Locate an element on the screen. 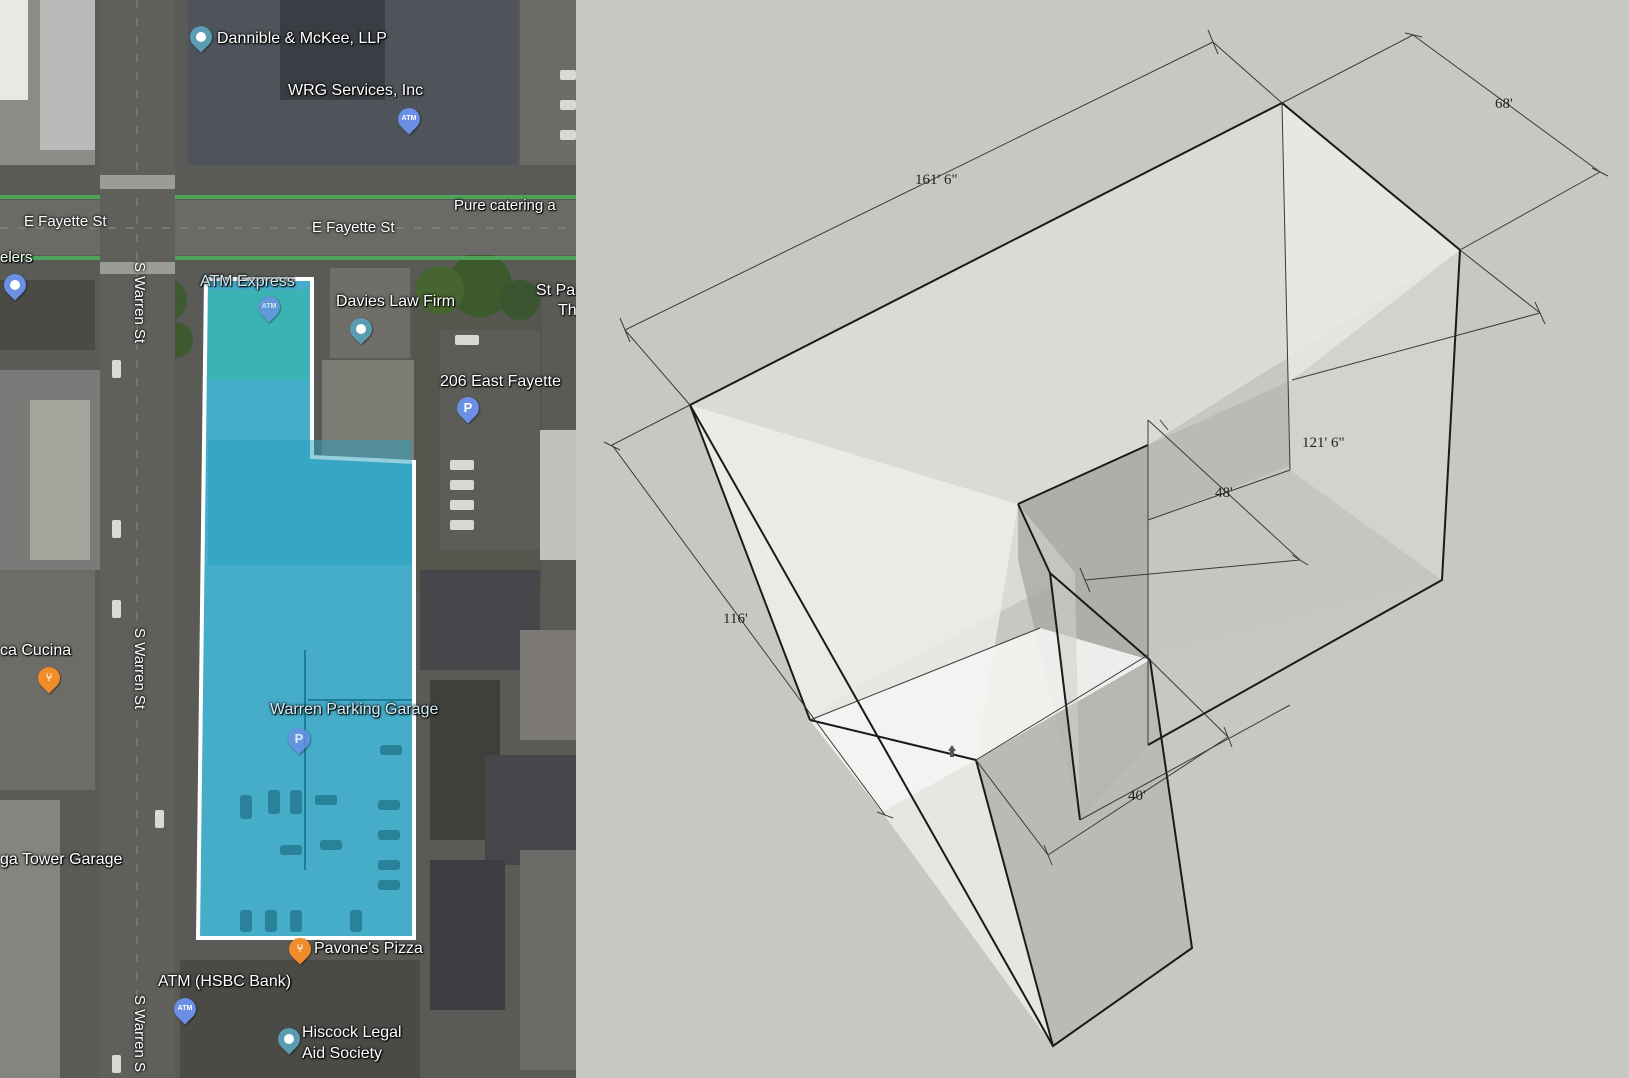  place-label-st-paul-2: Th is located at coordinates (567, 310).